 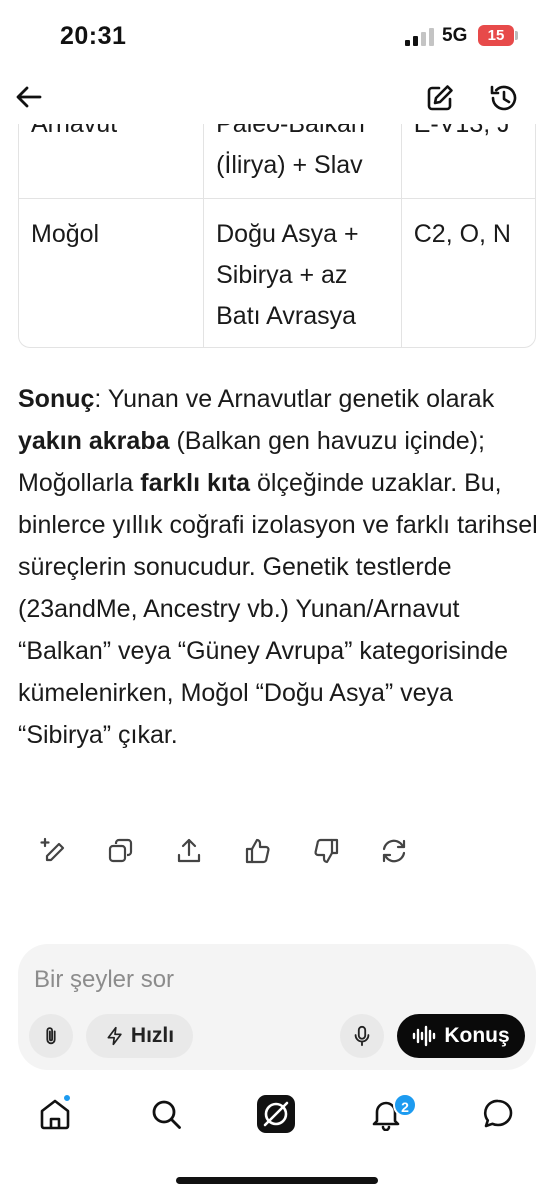 I want to click on home-indicator, so click(x=277, y=1180).